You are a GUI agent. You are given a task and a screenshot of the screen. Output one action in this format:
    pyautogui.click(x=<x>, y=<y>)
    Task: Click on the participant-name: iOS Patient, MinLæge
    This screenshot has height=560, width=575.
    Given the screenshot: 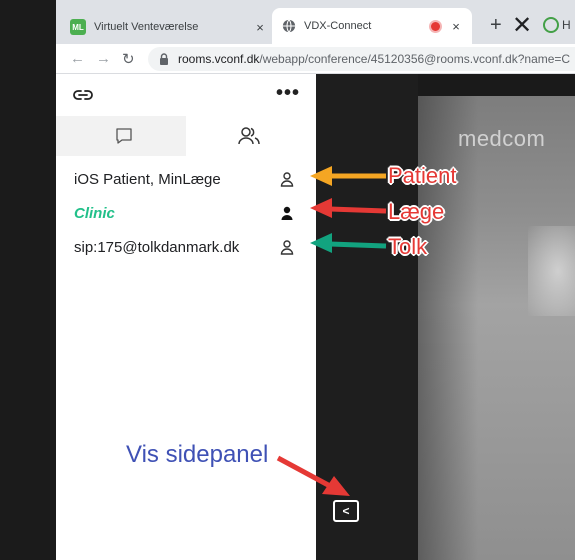 What is the action you would take?
    pyautogui.click(x=147, y=179)
    